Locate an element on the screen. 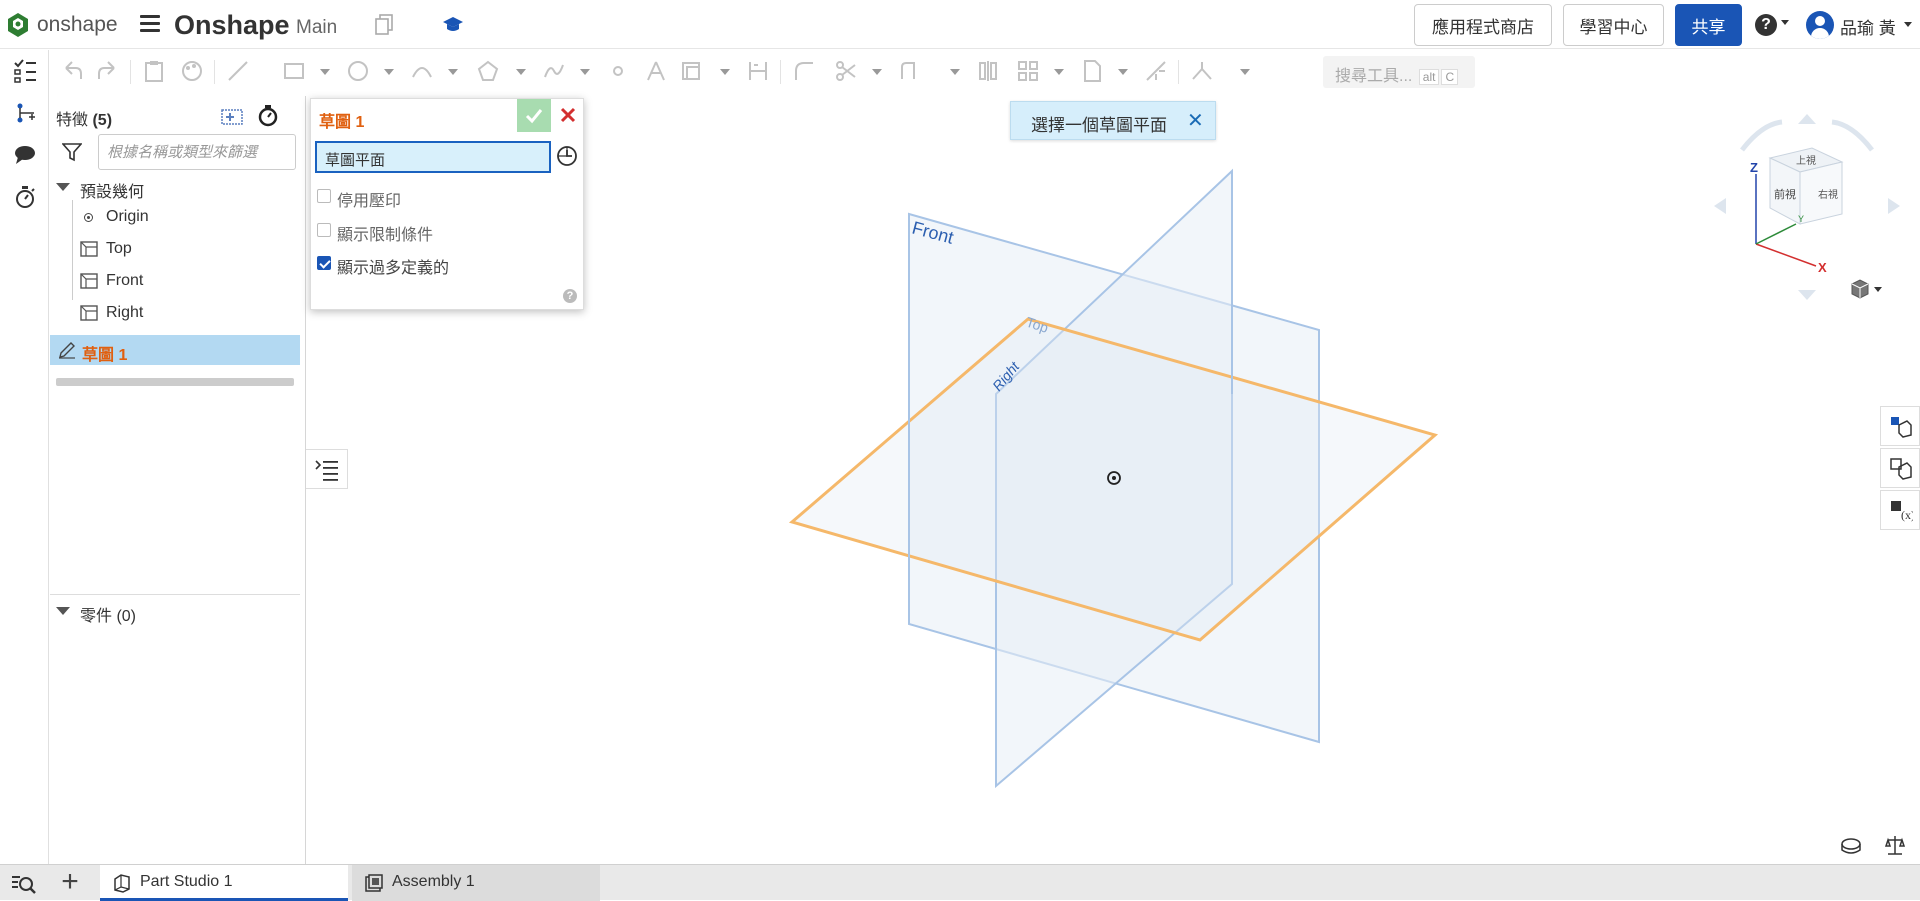 This screenshot has height=901, width=1920. checkbox-label: 顯示限制條件 is located at coordinates (385, 235).